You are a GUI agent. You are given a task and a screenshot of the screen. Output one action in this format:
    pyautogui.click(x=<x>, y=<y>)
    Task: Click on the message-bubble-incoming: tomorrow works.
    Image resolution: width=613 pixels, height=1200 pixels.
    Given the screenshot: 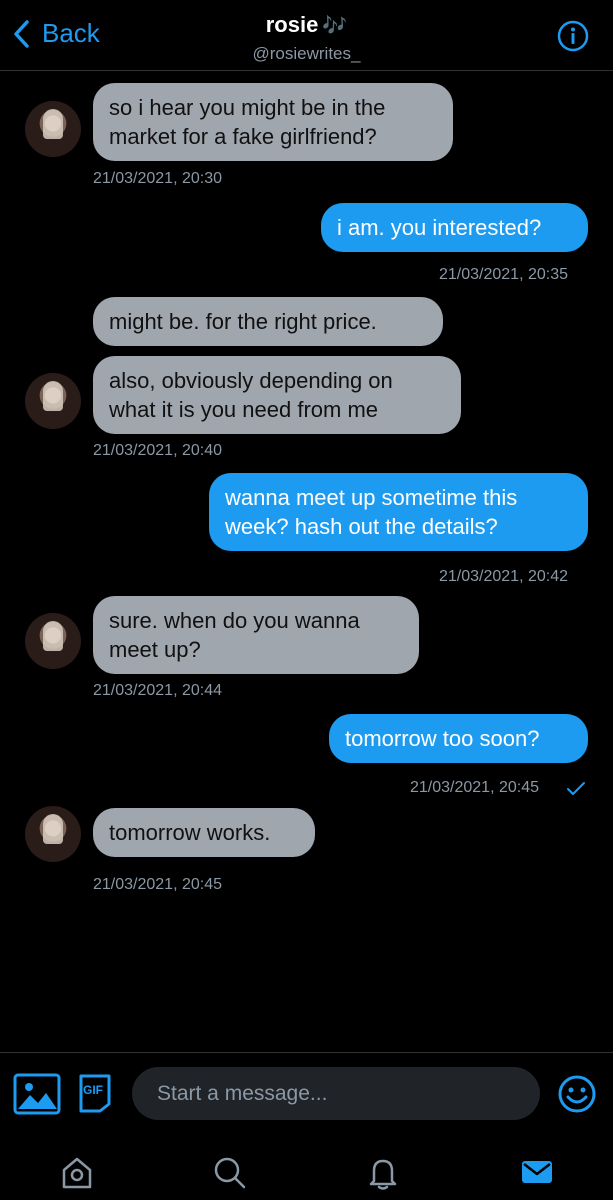 What is the action you would take?
    pyautogui.click(x=204, y=832)
    